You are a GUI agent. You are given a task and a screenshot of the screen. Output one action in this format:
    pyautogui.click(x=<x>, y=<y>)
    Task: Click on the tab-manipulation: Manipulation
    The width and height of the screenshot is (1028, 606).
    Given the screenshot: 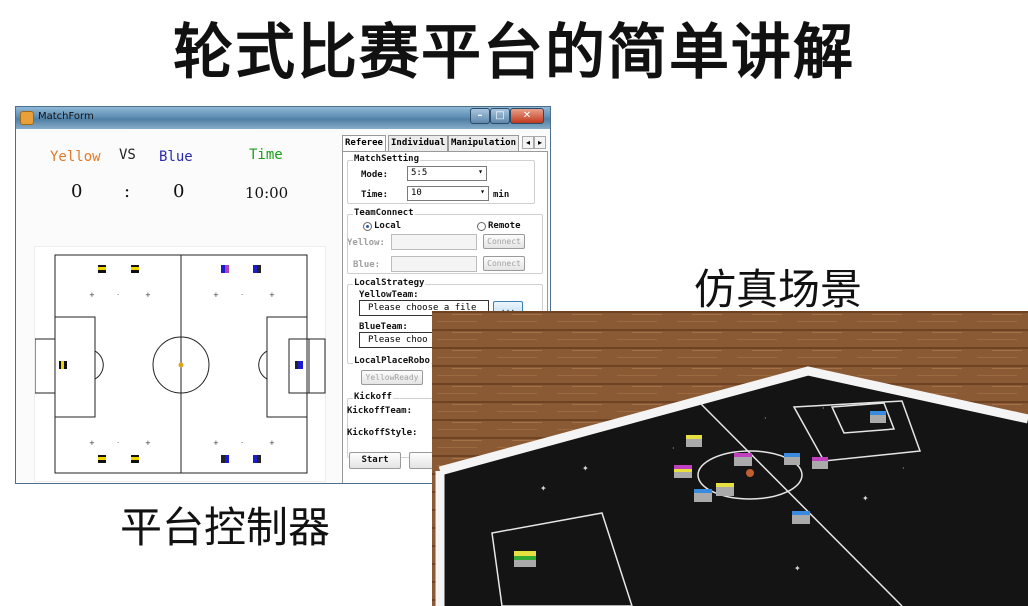 What is the action you would take?
    pyautogui.click(x=484, y=143)
    